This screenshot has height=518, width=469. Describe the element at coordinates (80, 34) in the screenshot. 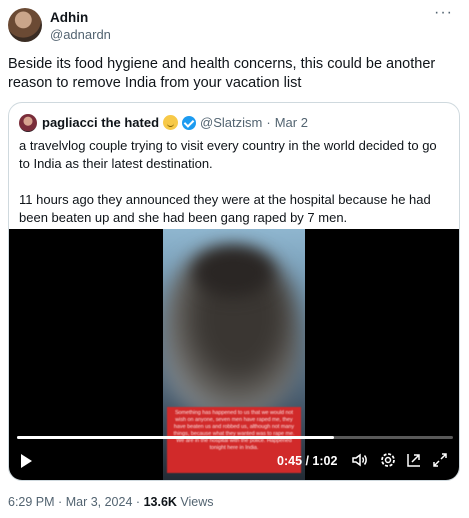

I see `author-handle: @adnardn` at that location.